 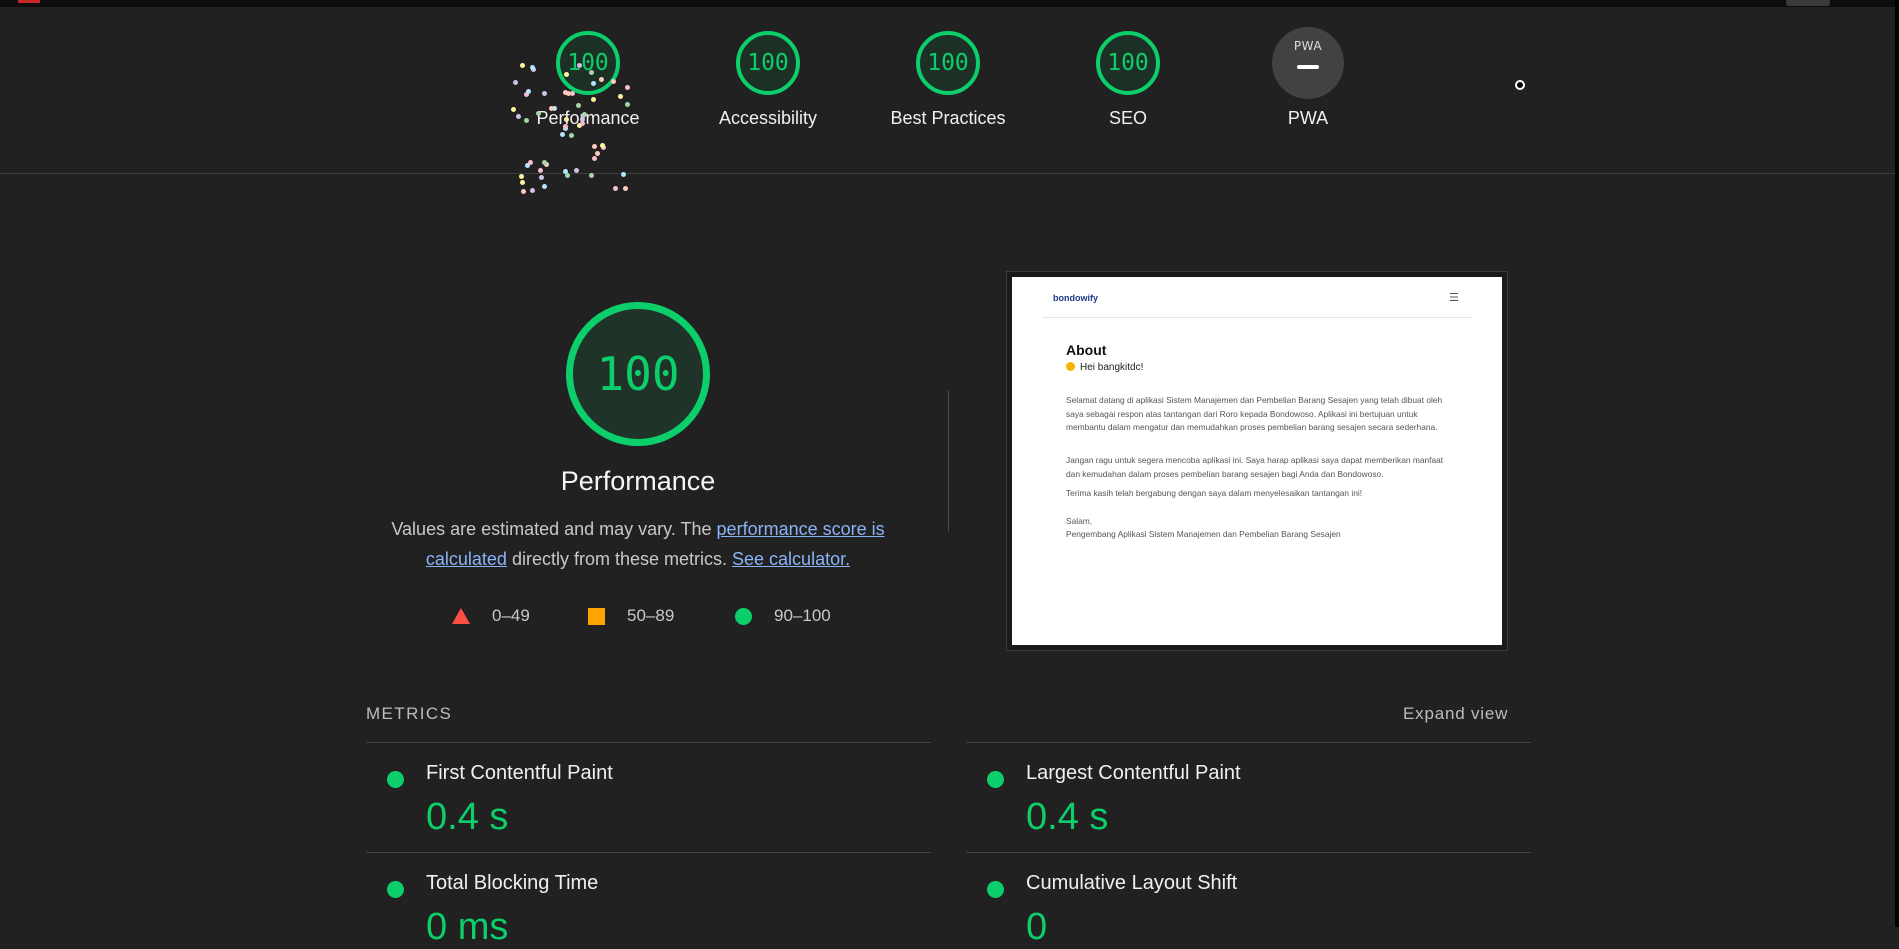 What do you see at coordinates (1104, 367) in the screenshot?
I see `greeting: Hei bangkitdc!` at bounding box center [1104, 367].